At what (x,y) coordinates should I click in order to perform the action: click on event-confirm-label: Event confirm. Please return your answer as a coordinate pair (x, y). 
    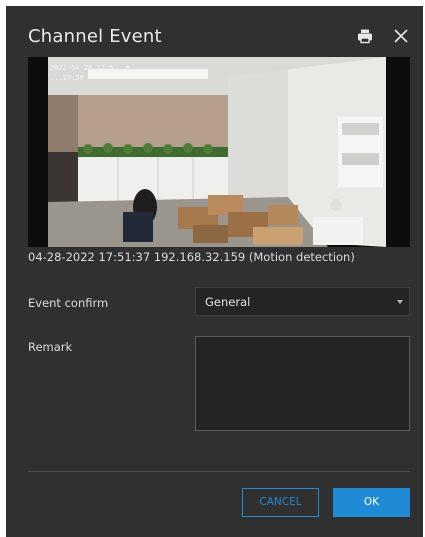
    Looking at the image, I should click on (68, 303).